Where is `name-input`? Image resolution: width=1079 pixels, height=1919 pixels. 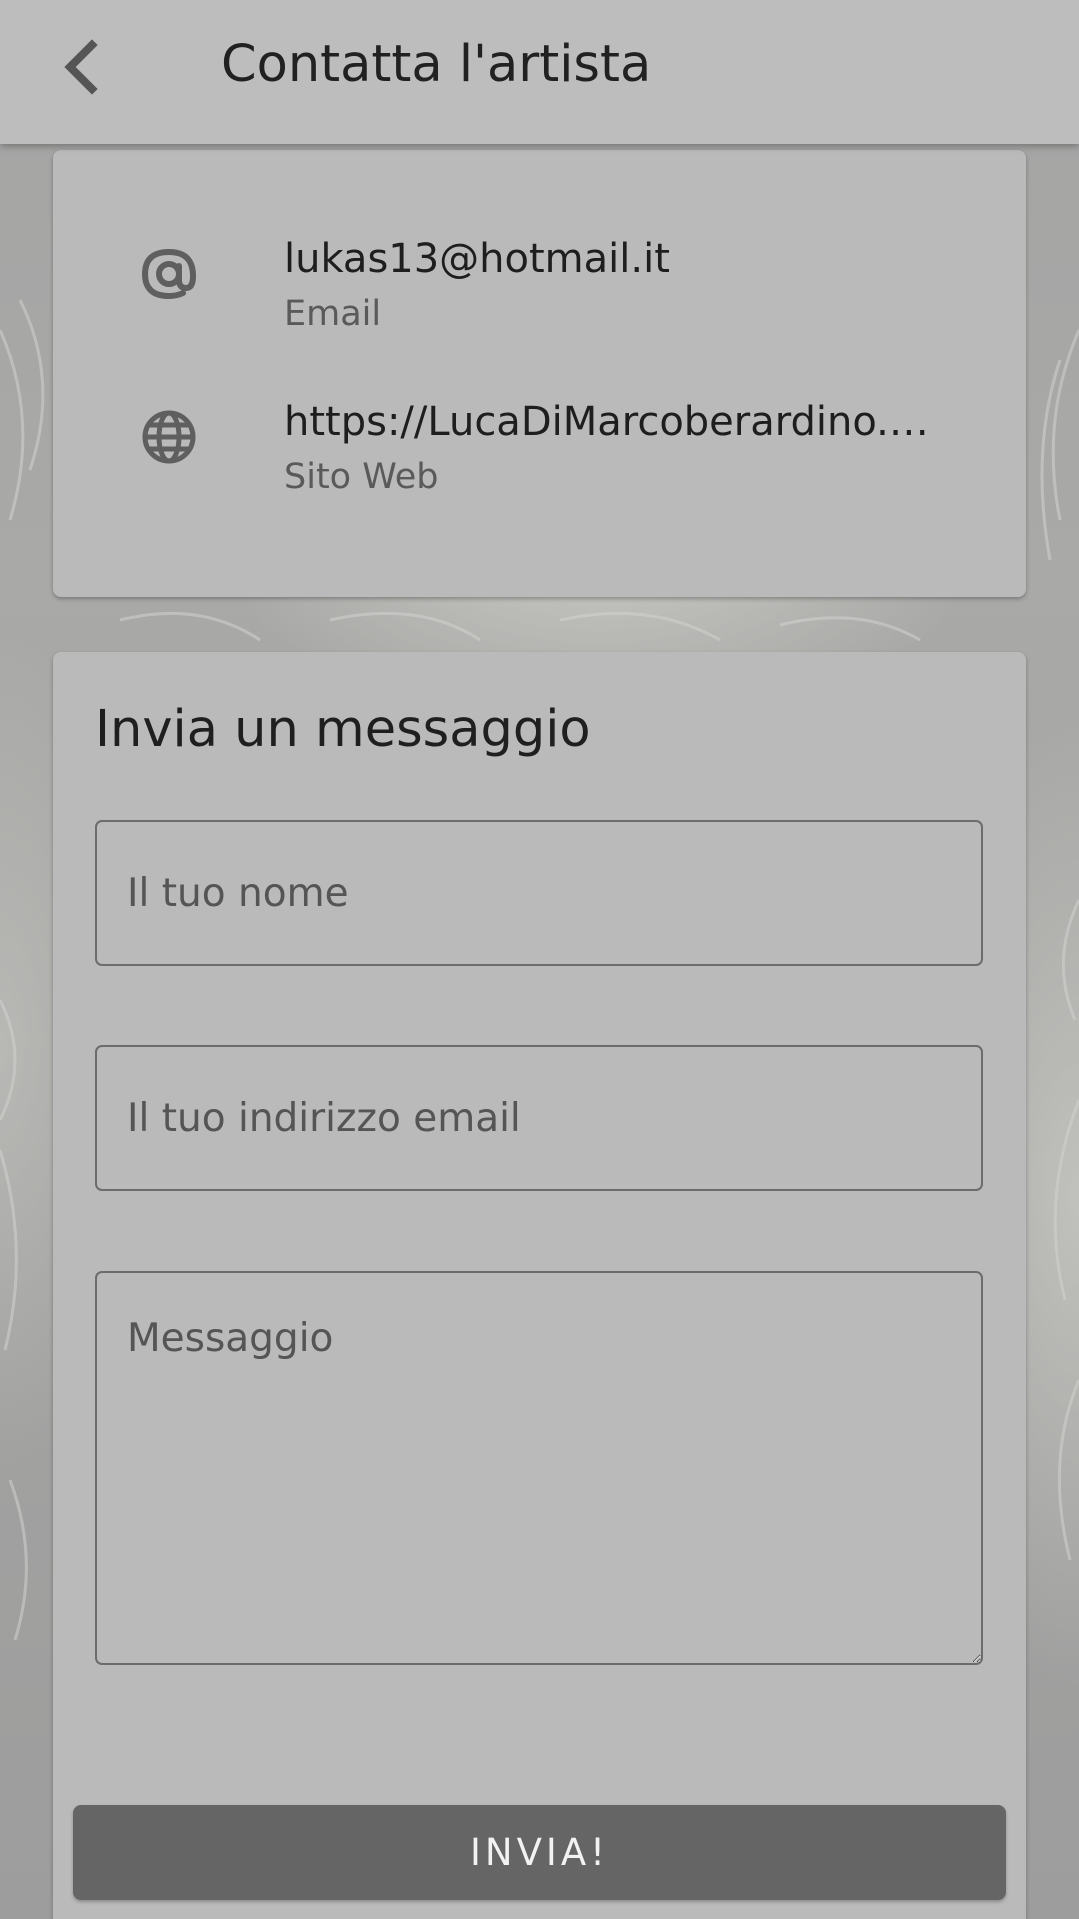 name-input is located at coordinates (539, 893).